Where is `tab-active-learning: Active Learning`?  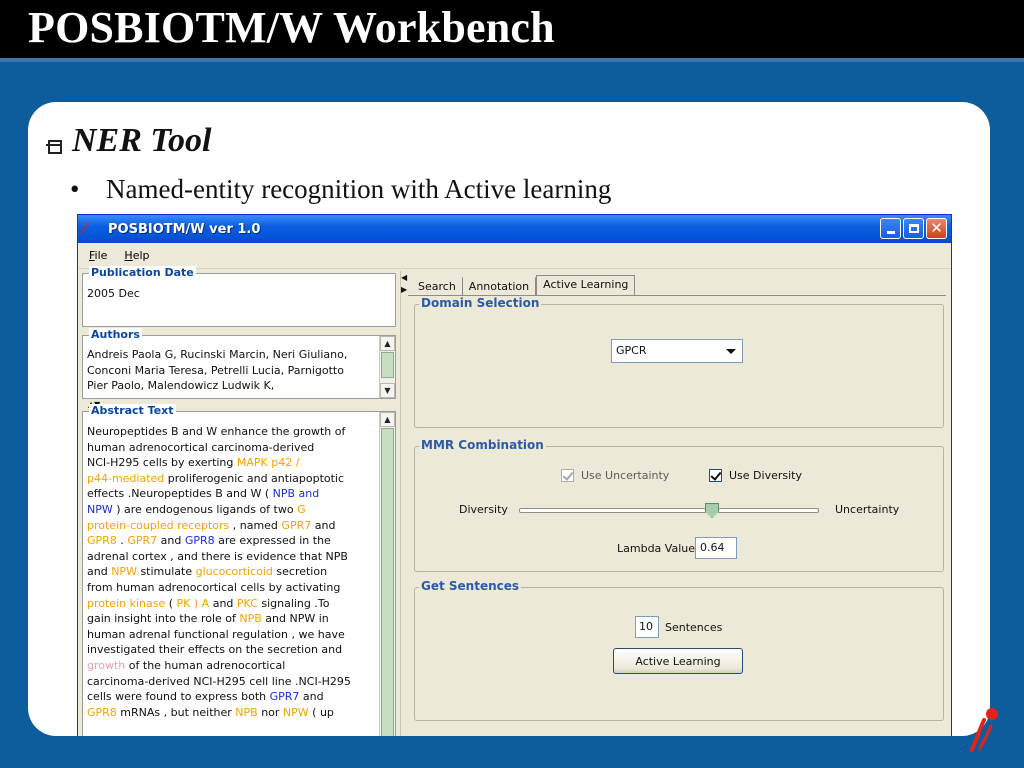 tab-active-learning: Active Learning is located at coordinates (586, 285).